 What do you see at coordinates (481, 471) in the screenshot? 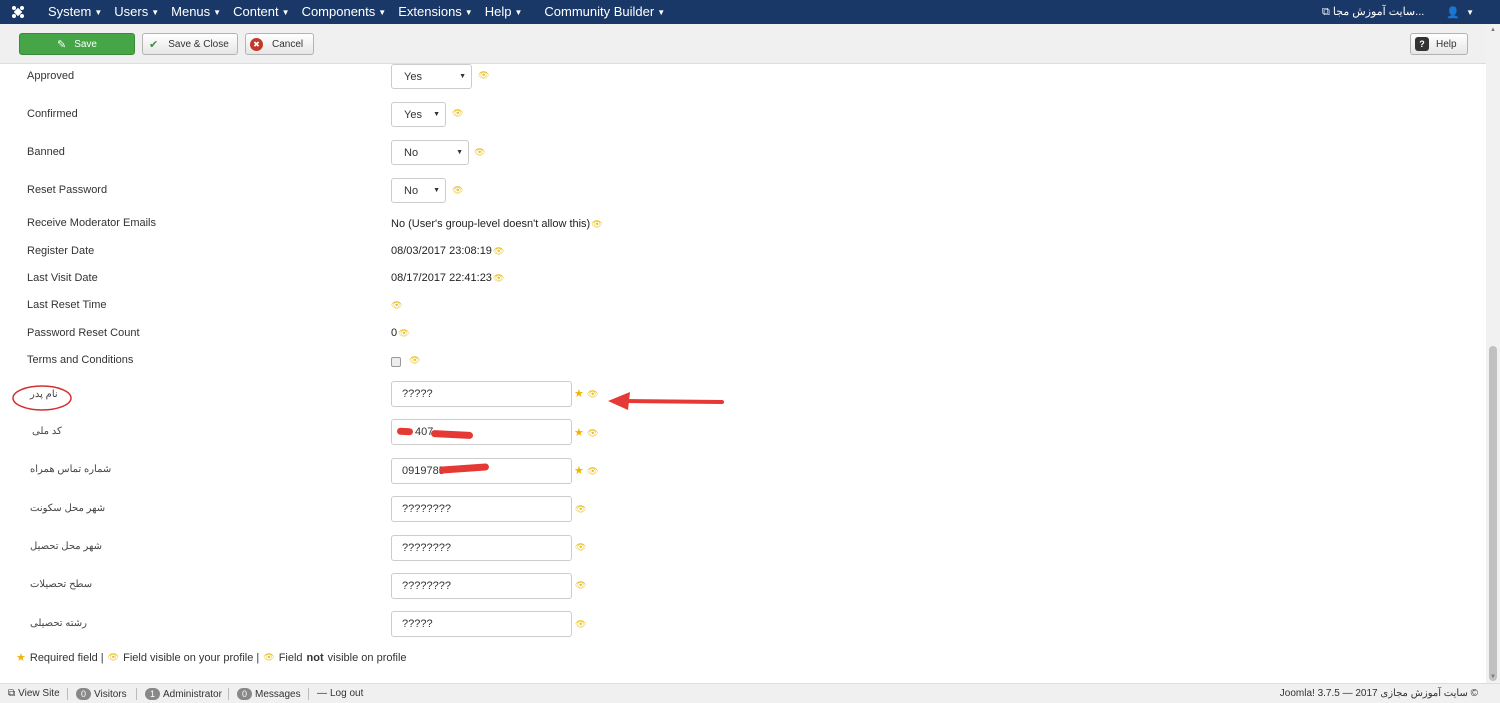
I see `mobile-number-input: 0919785` at bounding box center [481, 471].